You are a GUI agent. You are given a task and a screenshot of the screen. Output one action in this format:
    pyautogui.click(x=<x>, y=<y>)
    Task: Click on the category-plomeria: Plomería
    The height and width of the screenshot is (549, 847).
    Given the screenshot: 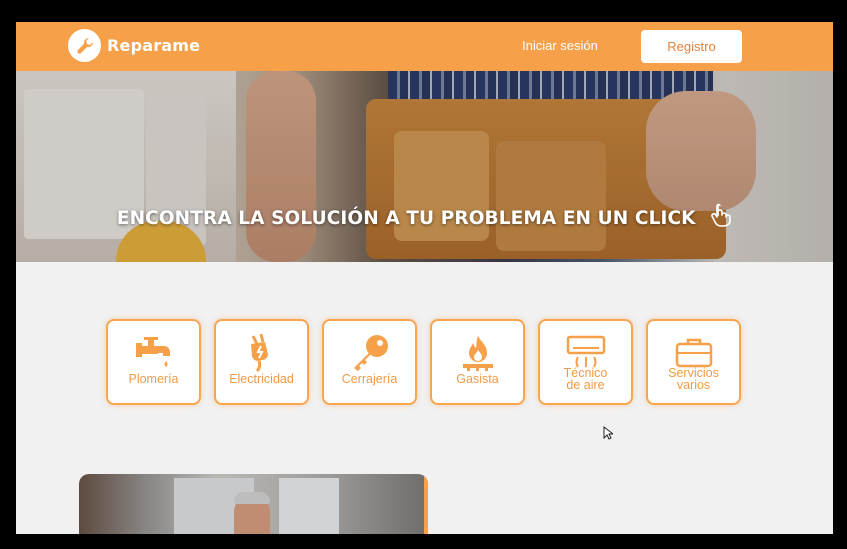 What is the action you would take?
    pyautogui.click(x=153, y=362)
    